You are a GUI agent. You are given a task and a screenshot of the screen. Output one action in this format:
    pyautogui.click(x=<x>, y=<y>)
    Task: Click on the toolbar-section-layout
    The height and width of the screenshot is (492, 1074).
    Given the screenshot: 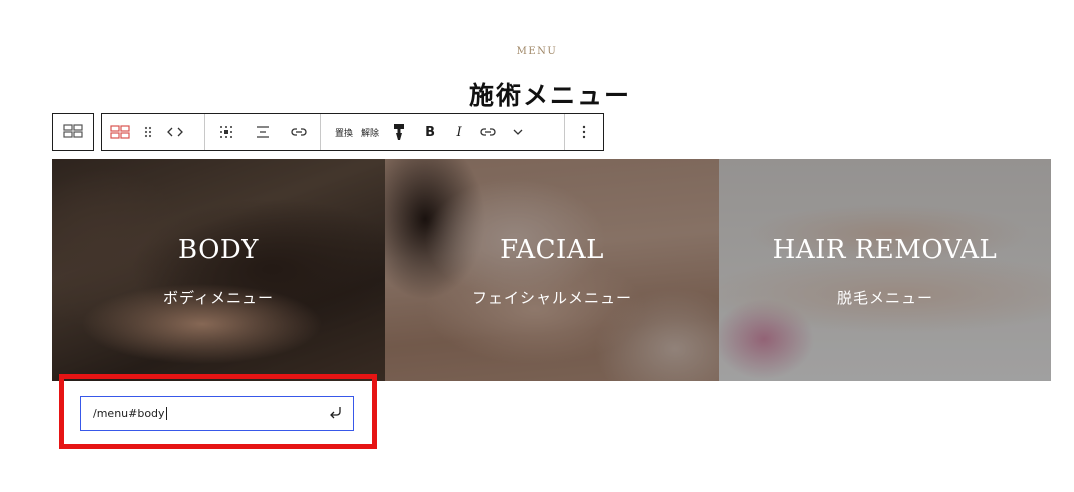 What is the action you would take?
    pyautogui.click(x=263, y=132)
    